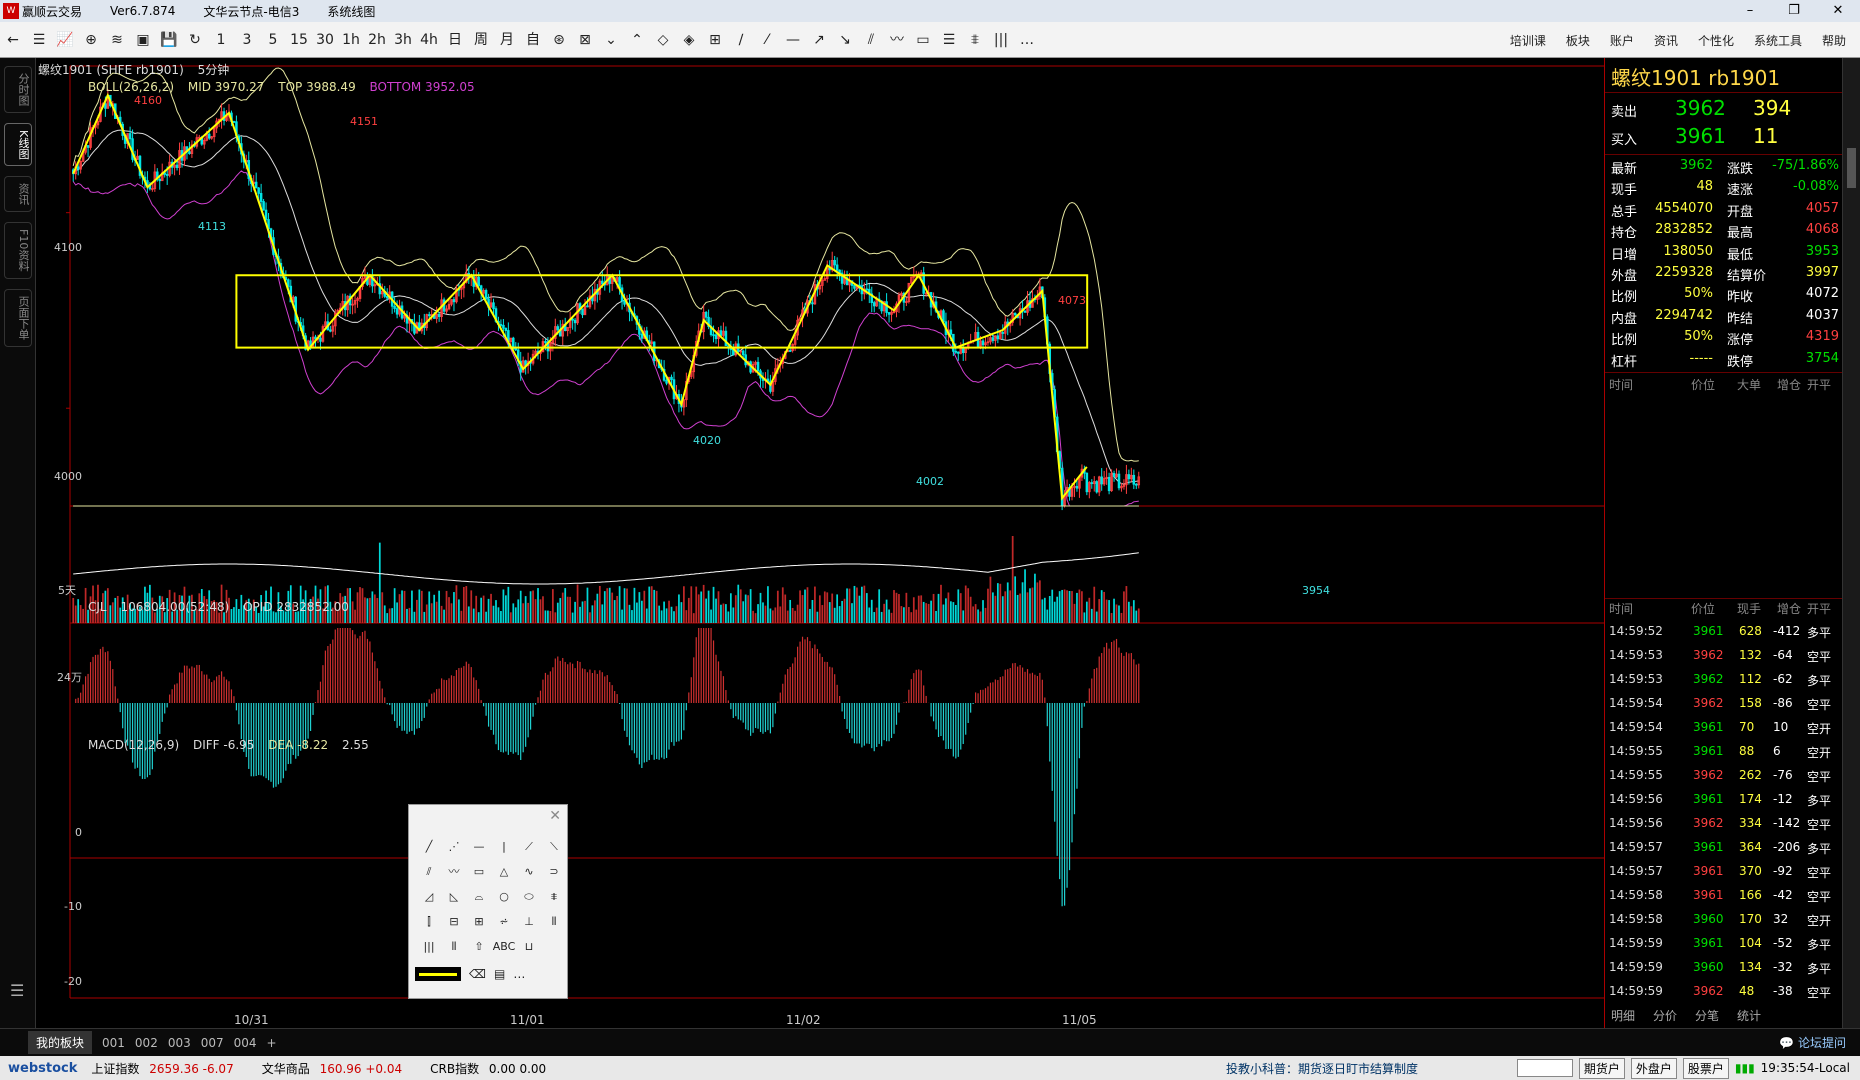 The height and width of the screenshot is (1080, 1860). What do you see at coordinates (429, 922) in the screenshot?
I see `draw-tool-18: ⫿` at bounding box center [429, 922].